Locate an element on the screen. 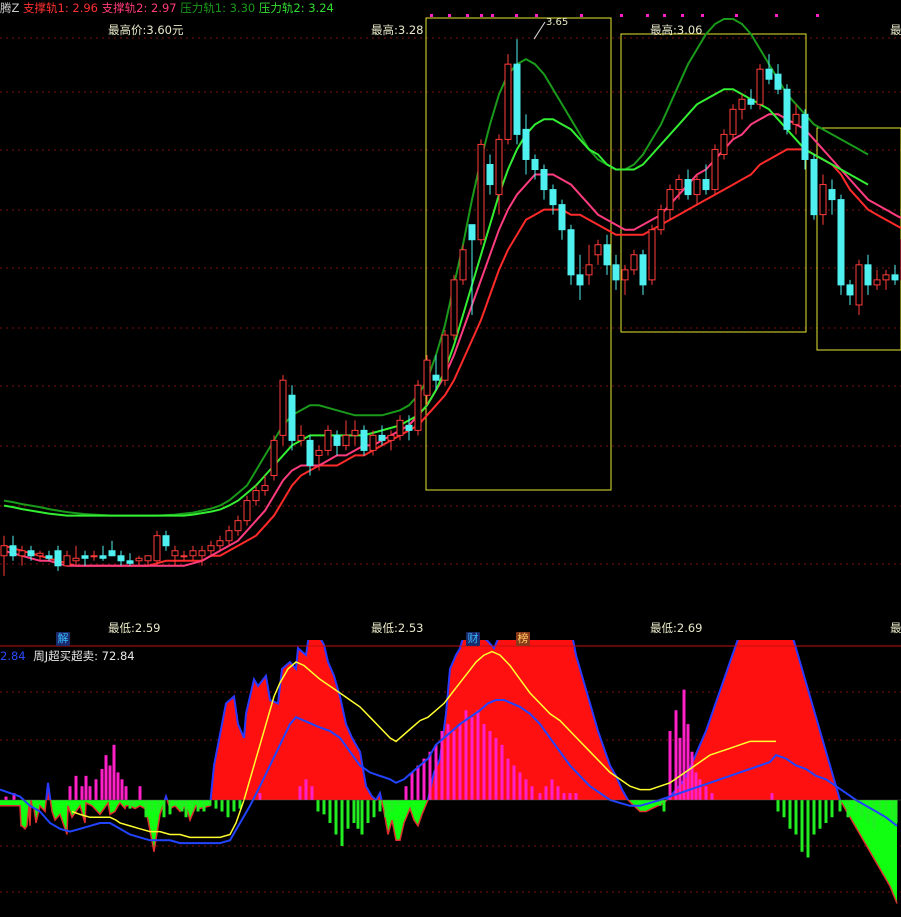 The width and height of the screenshot is (901, 917). peak-label: 3.65 is located at coordinates (557, 22).